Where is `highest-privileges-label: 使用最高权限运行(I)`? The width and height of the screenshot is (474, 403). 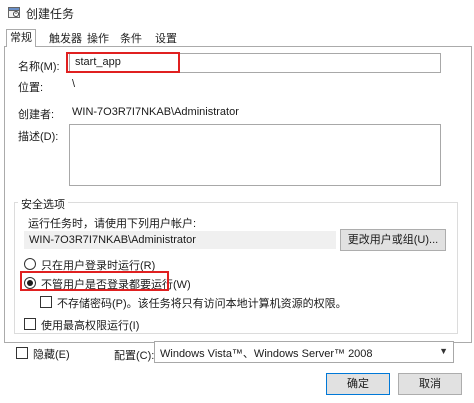
highest-privileges-label: 使用最高权限运行(I) is located at coordinates (90, 325).